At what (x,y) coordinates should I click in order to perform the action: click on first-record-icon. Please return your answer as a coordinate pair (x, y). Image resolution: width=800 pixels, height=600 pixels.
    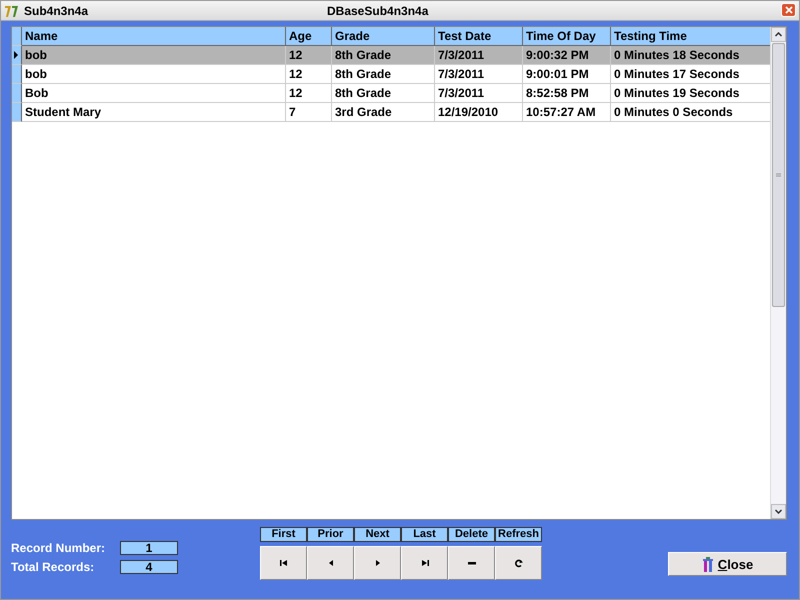
    Looking at the image, I should click on (283, 563).